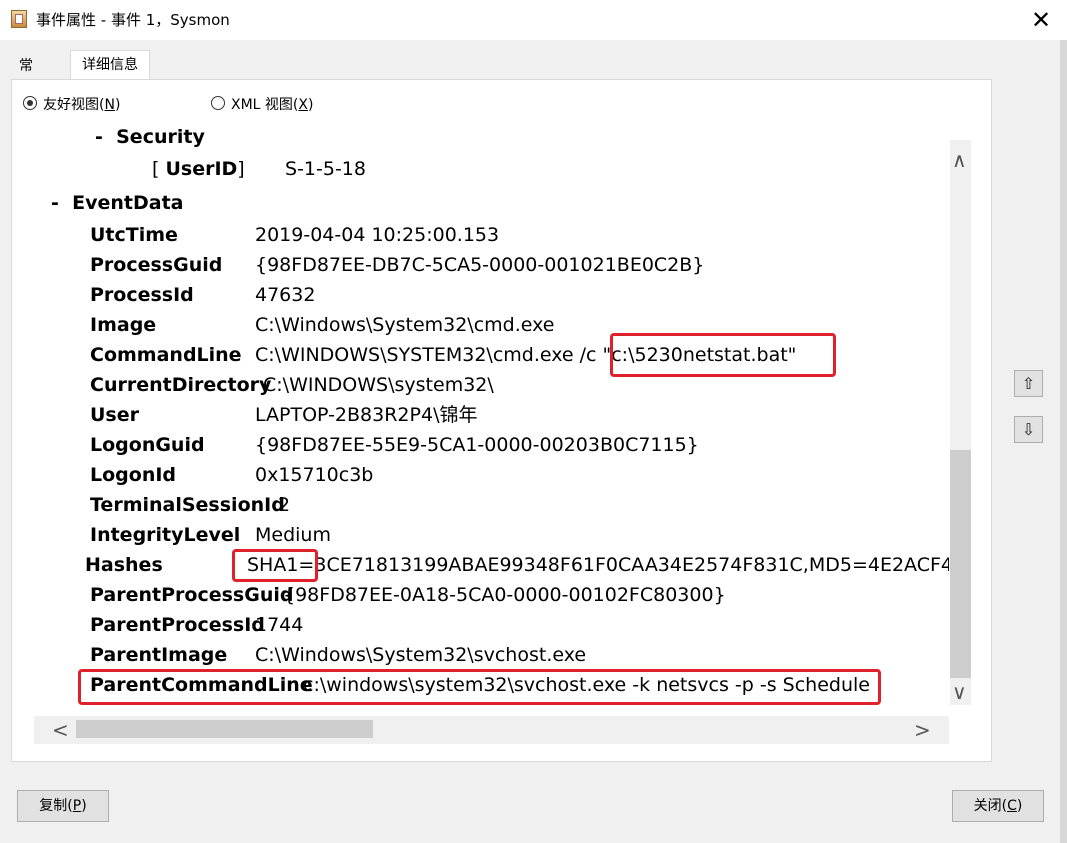 The width and height of the screenshot is (1067, 843). Describe the element at coordinates (377, 235) in the screenshot. I see `field-value: 2019-04-04 10:25:00.153` at that location.